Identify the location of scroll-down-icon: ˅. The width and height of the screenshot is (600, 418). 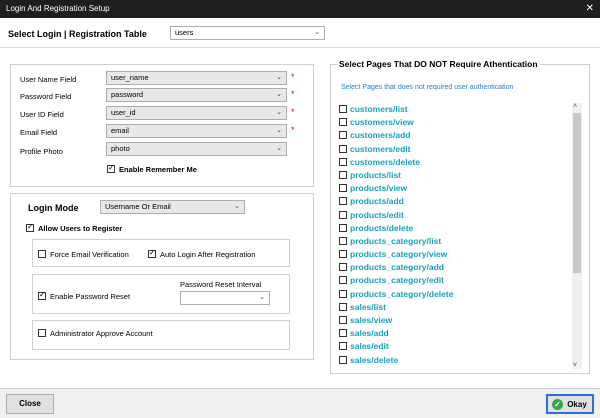
(575, 365).